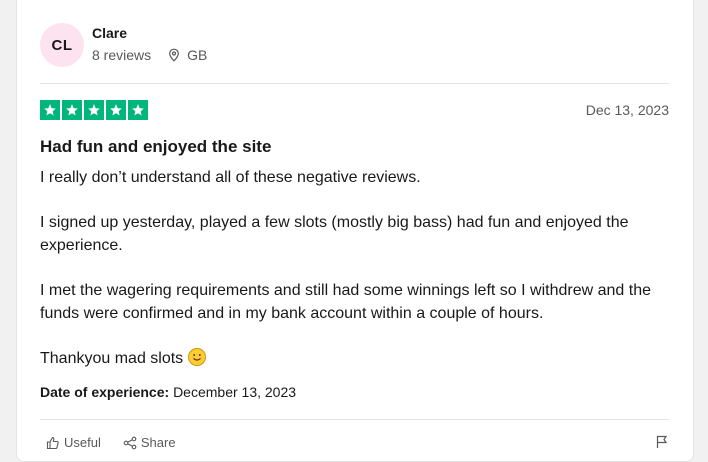  Describe the element at coordinates (155, 147) in the screenshot. I see `review-title: Had fun and enjoyed the site` at that location.